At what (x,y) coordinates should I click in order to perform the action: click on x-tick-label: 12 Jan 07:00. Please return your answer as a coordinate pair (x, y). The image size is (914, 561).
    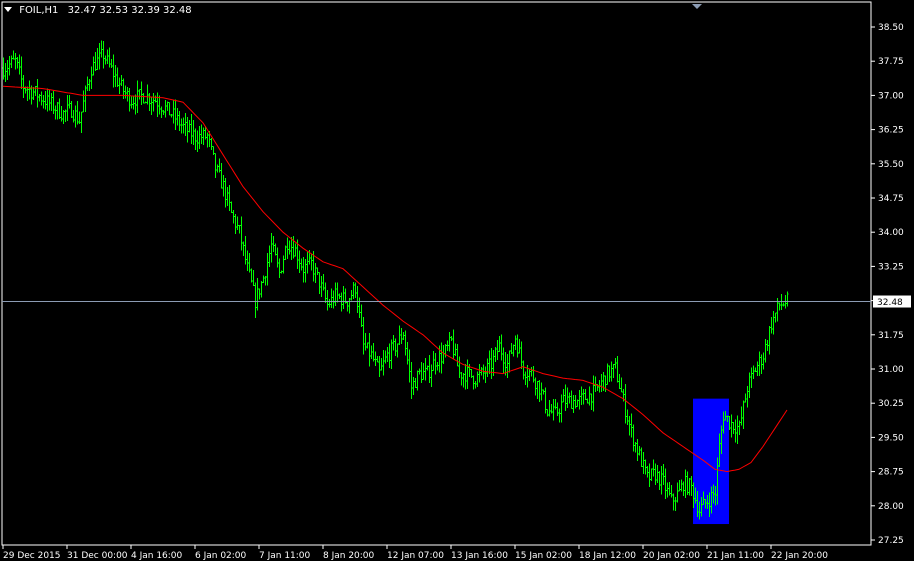
    Looking at the image, I should click on (415, 556).